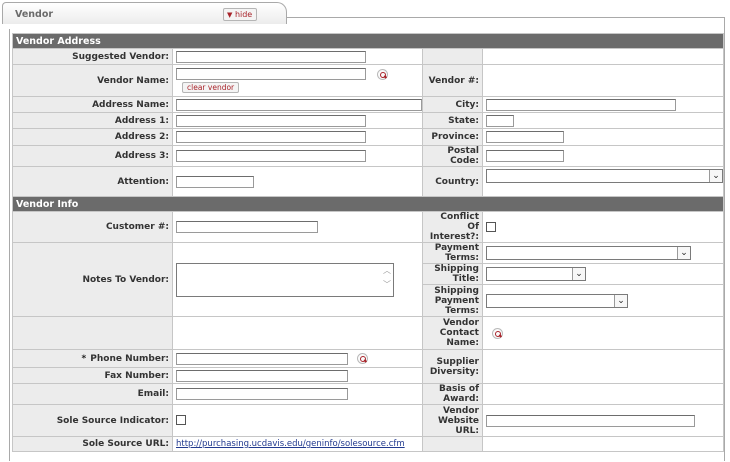 The width and height of the screenshot is (730, 462). I want to click on tab-bar: Vendor ▼ hide, so click(365, 16).